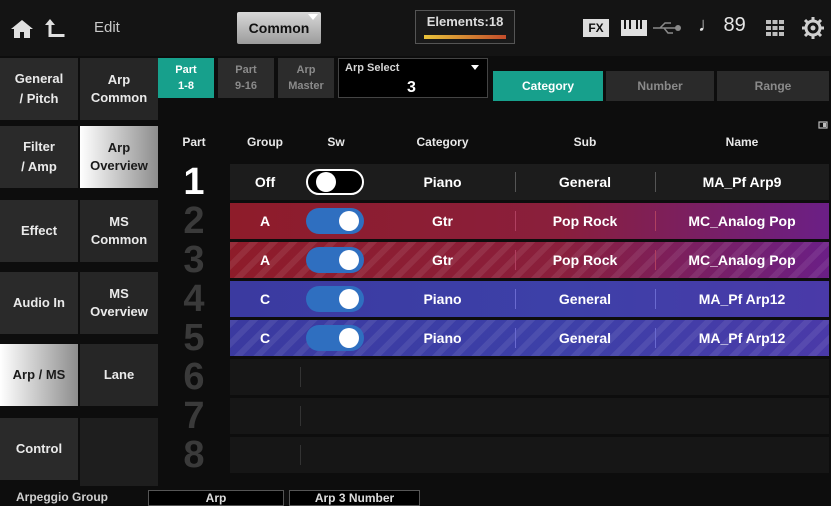 The height and width of the screenshot is (506, 831). I want to click on grid-icon, so click(775, 28).